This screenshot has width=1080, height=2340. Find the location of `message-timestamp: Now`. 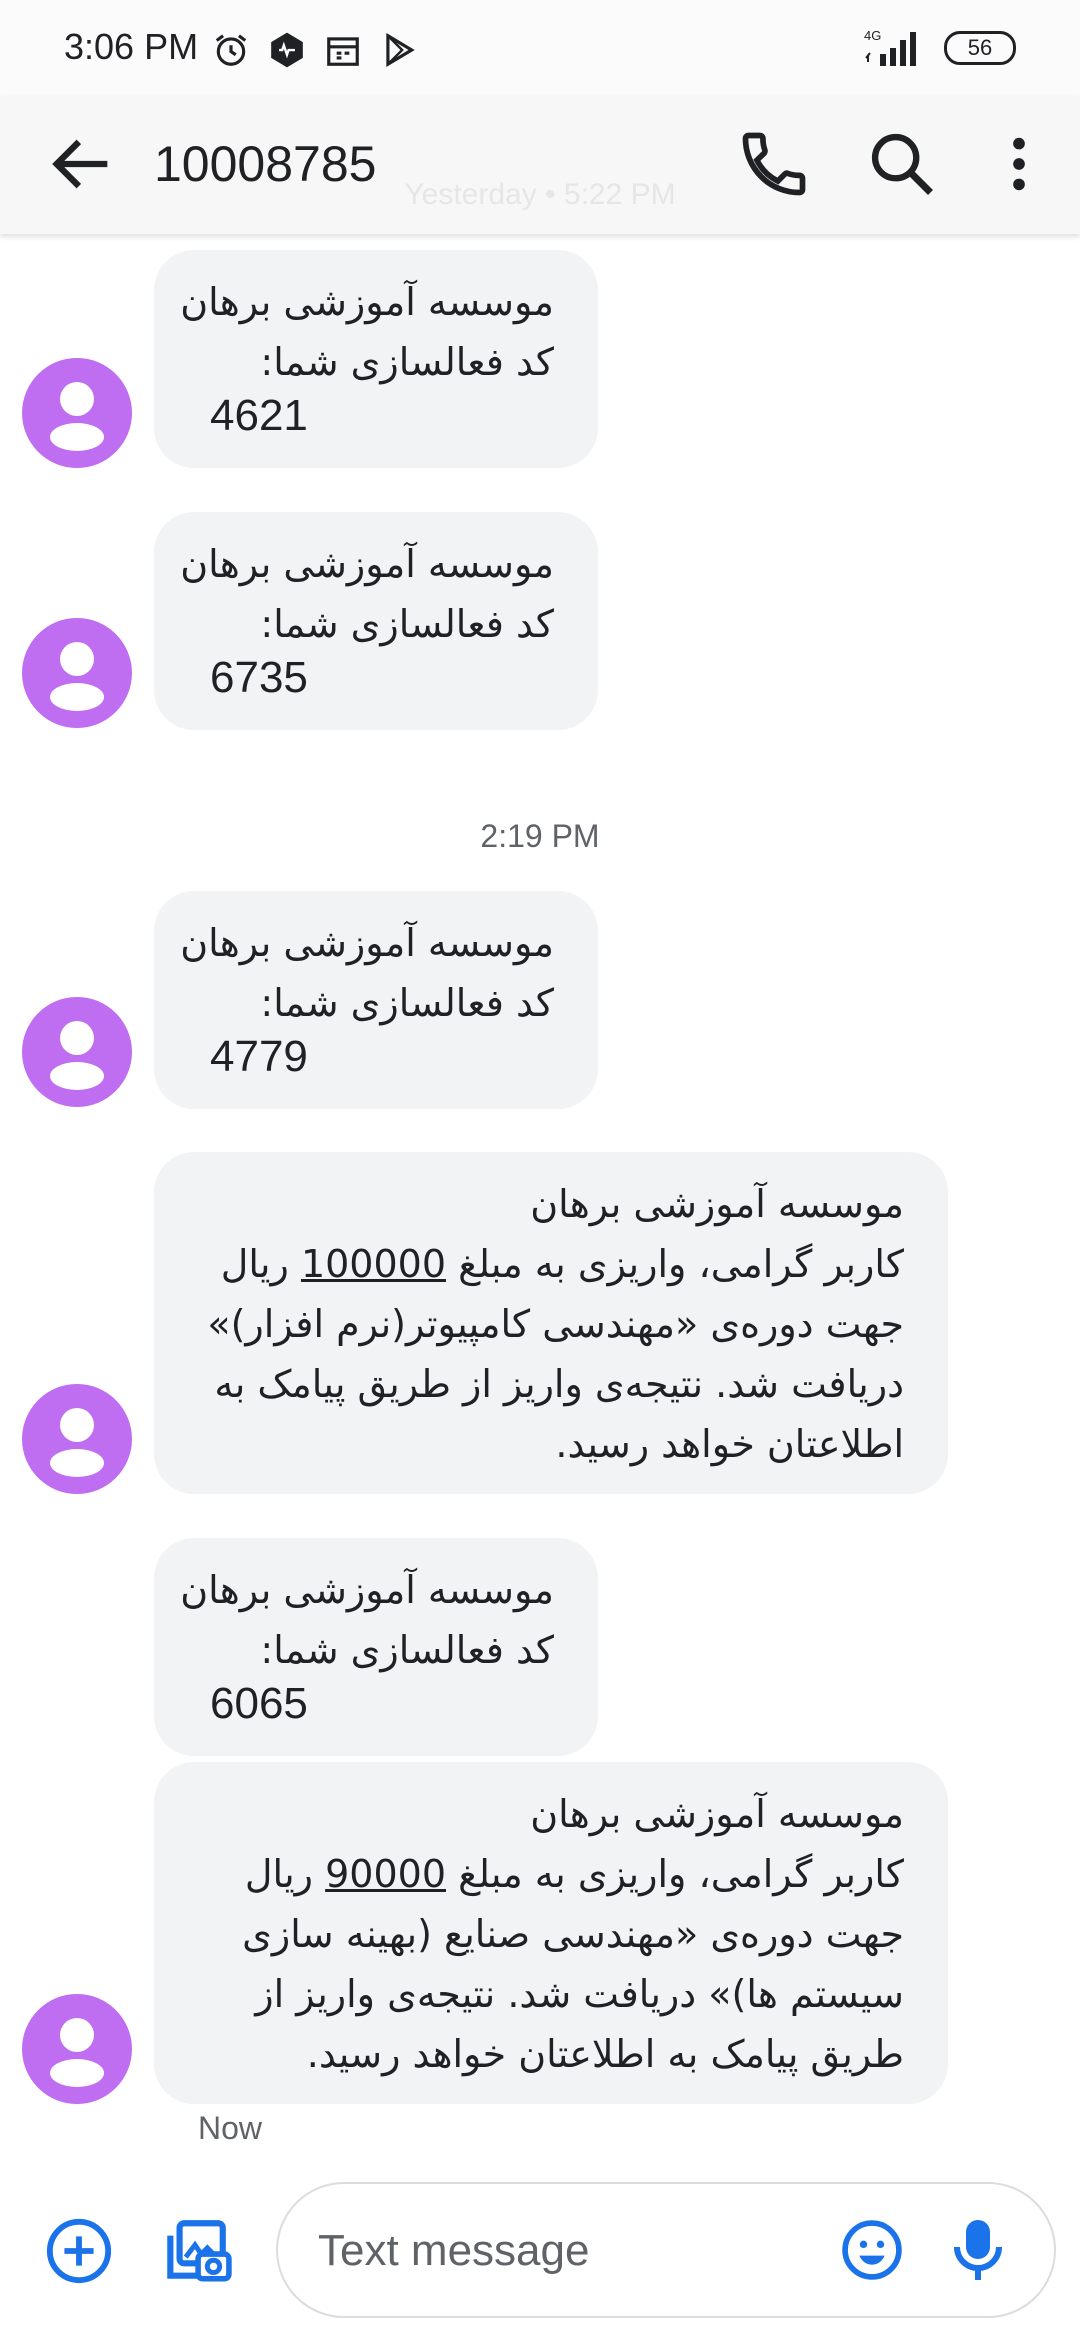

message-timestamp: Now is located at coordinates (230, 2128).